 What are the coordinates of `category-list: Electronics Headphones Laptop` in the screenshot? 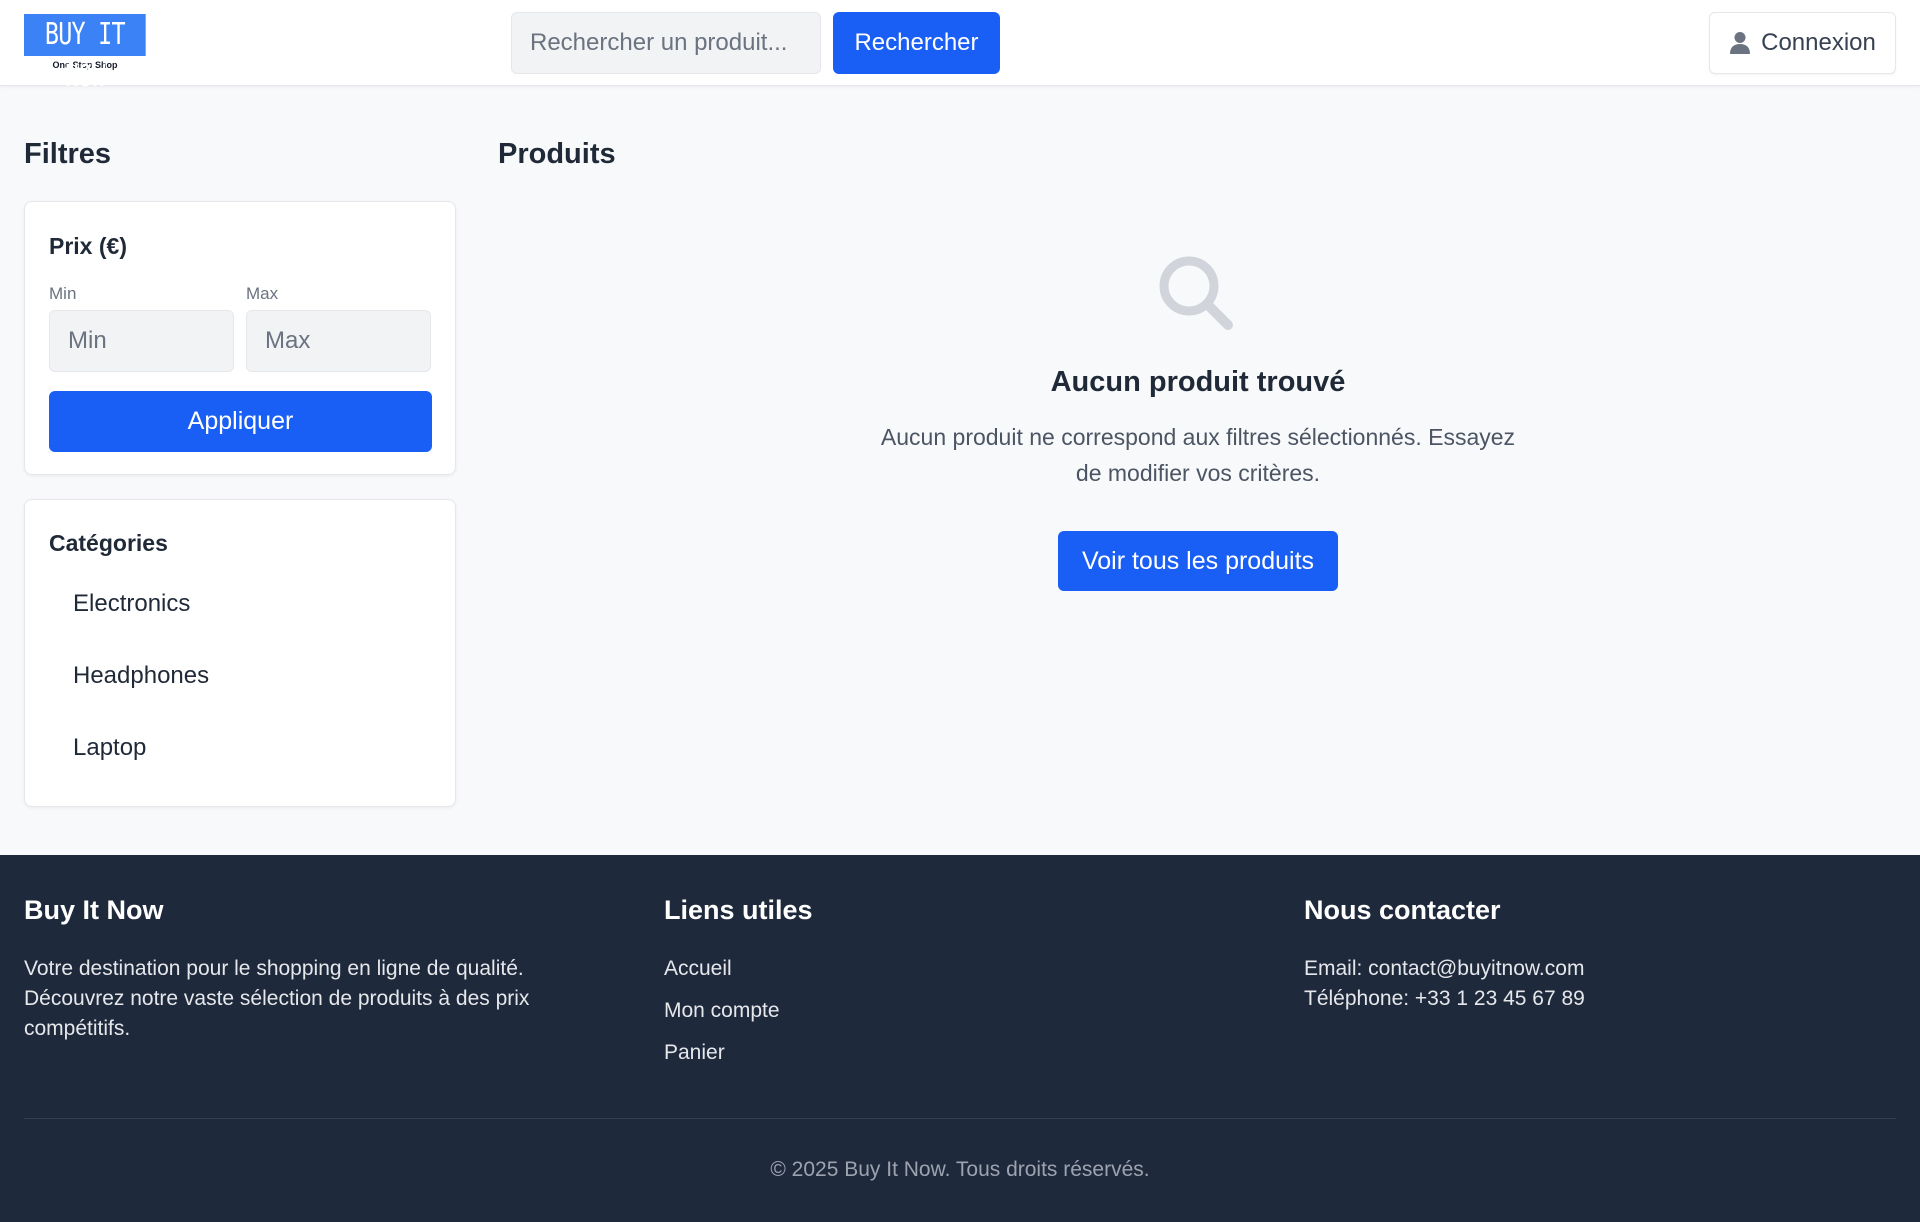 It's located at (129, 688).